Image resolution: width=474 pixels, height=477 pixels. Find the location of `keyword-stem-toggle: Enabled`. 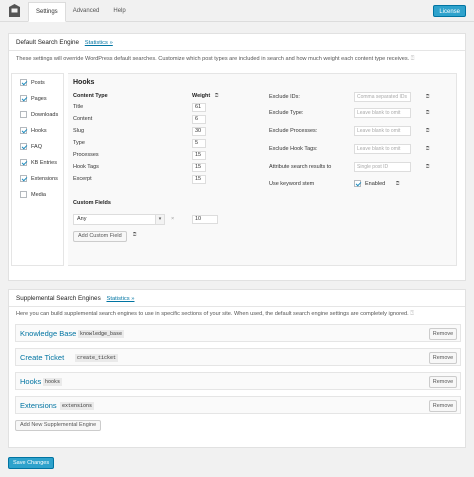

keyword-stem-toggle: Enabled is located at coordinates (369, 183).